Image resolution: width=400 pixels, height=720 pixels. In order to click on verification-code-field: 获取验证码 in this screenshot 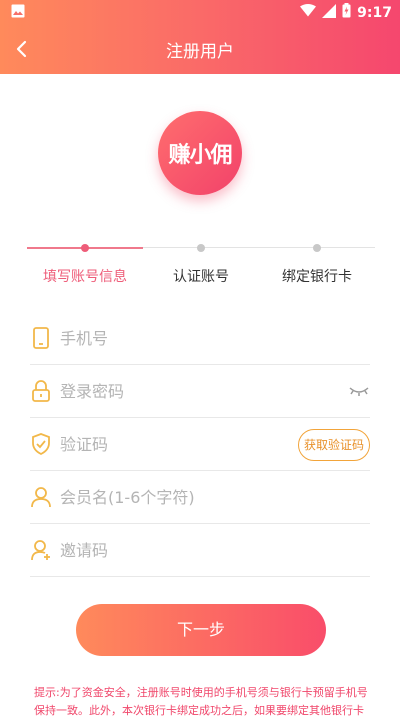, I will do `click(200, 444)`.